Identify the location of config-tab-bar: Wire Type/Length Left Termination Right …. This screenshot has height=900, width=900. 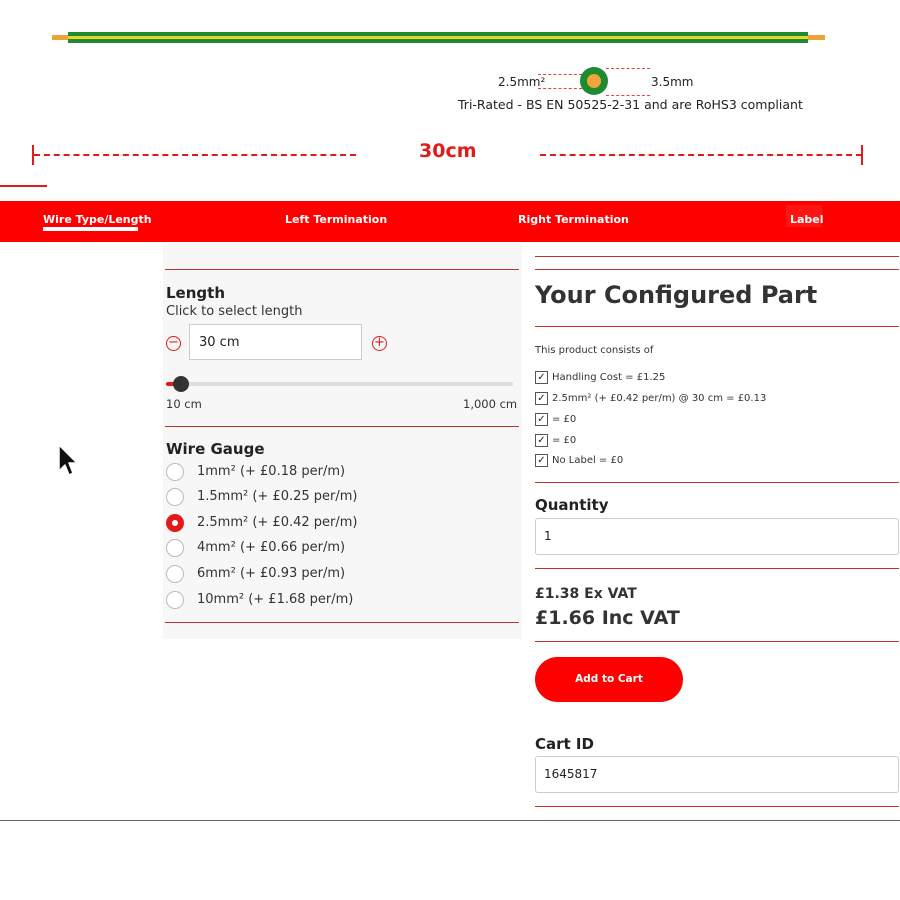
(450, 221).